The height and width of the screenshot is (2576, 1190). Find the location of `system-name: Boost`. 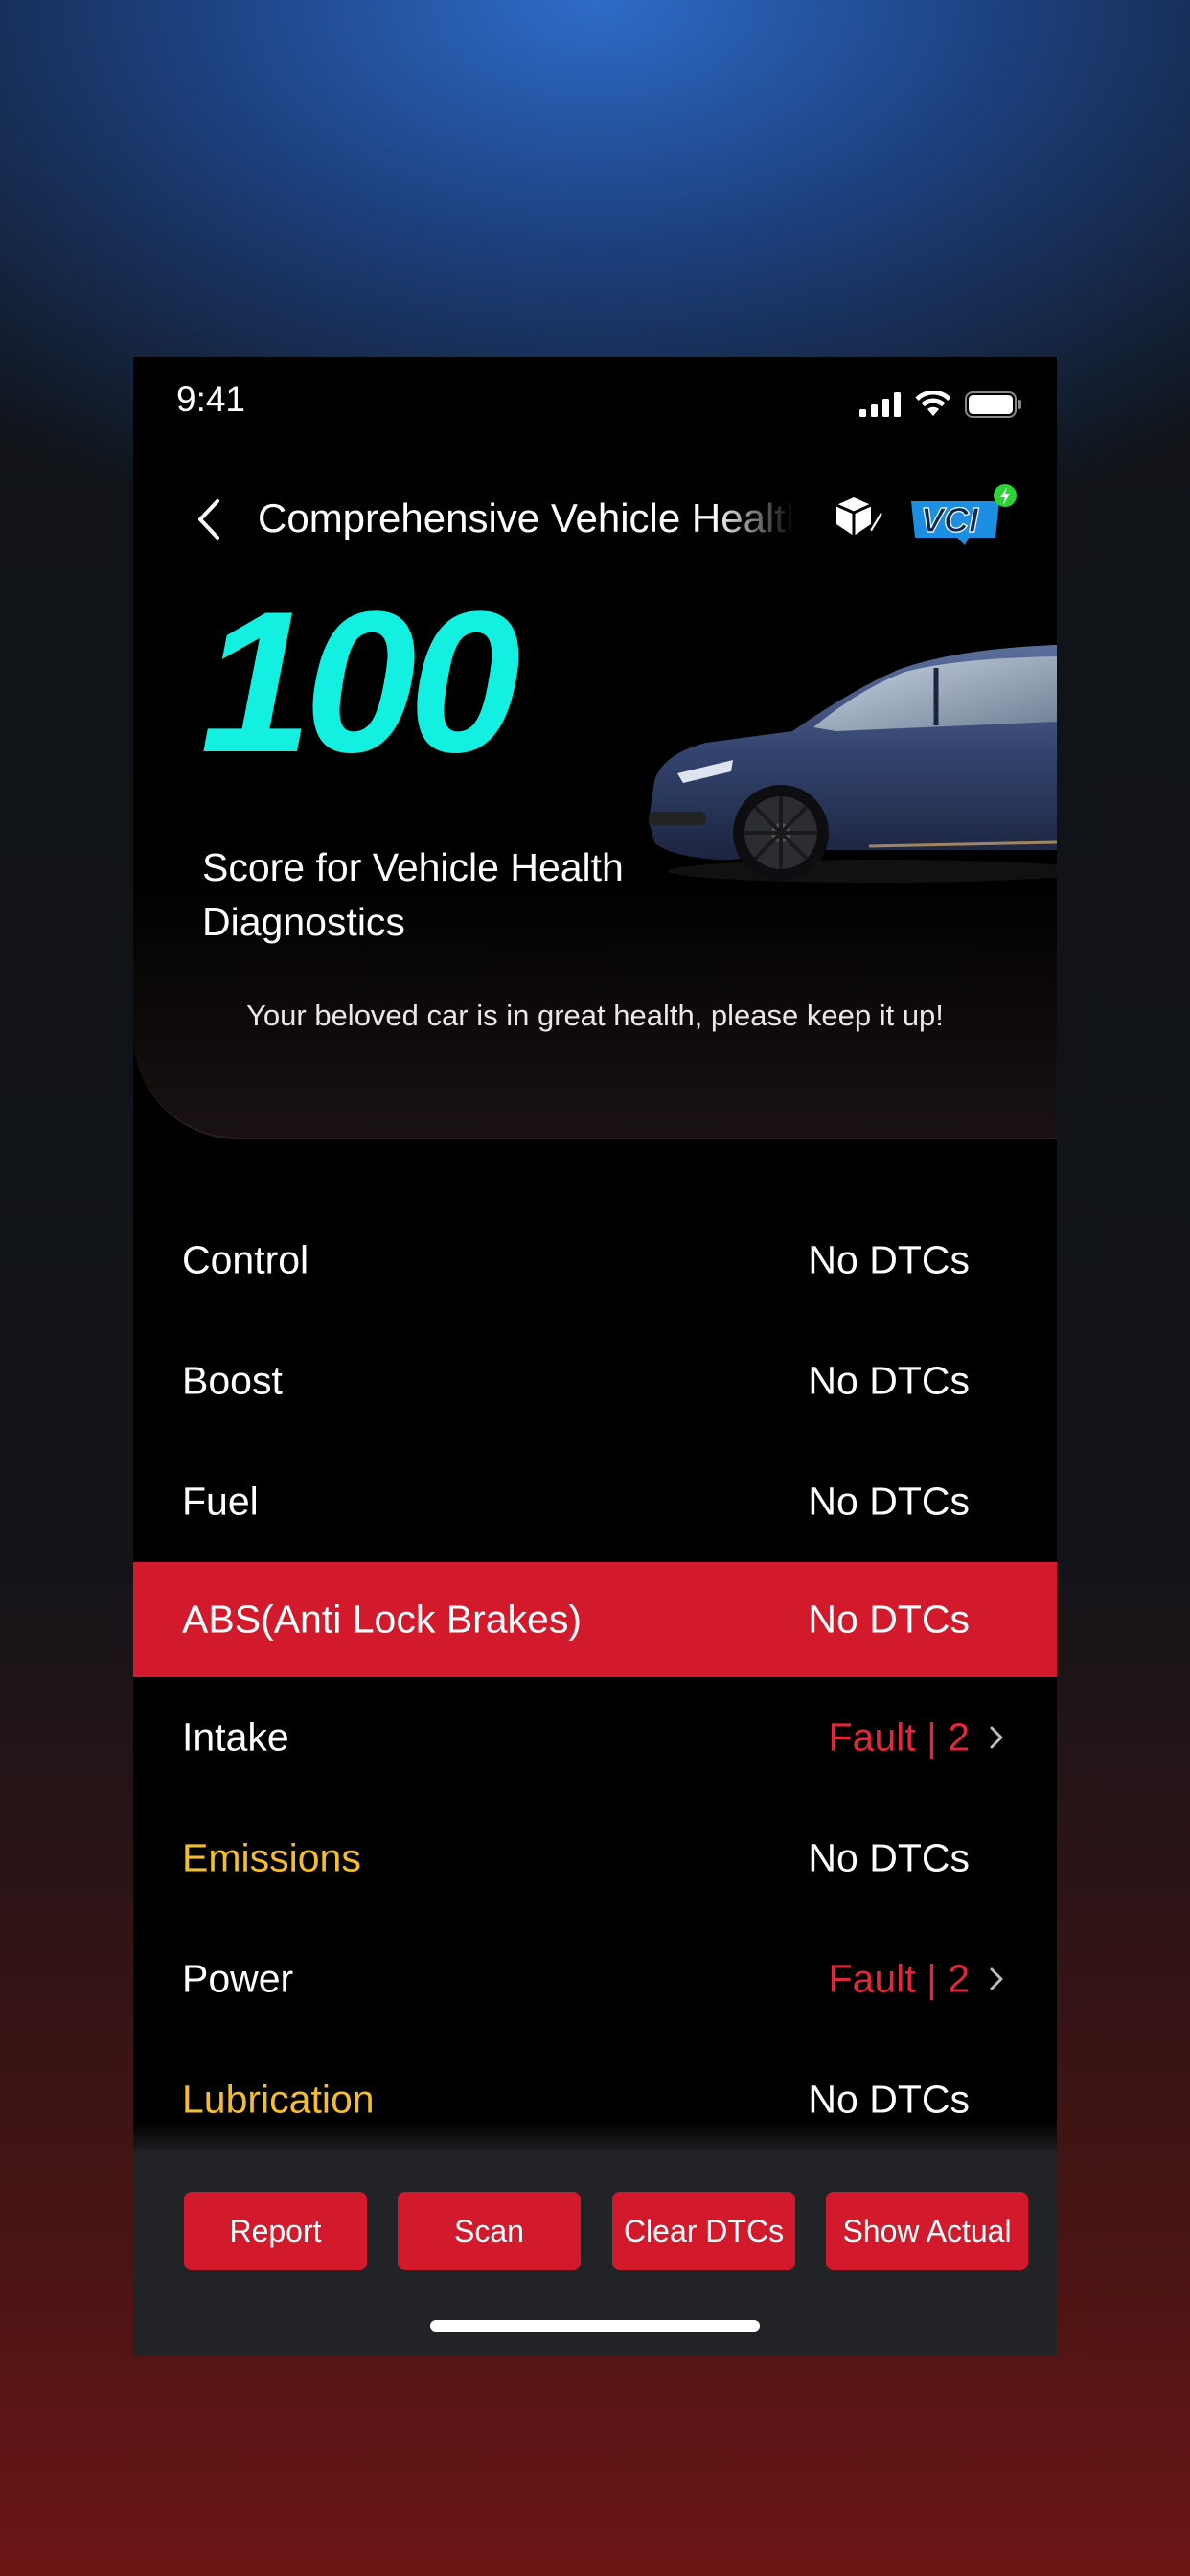

system-name: Boost is located at coordinates (233, 1380).